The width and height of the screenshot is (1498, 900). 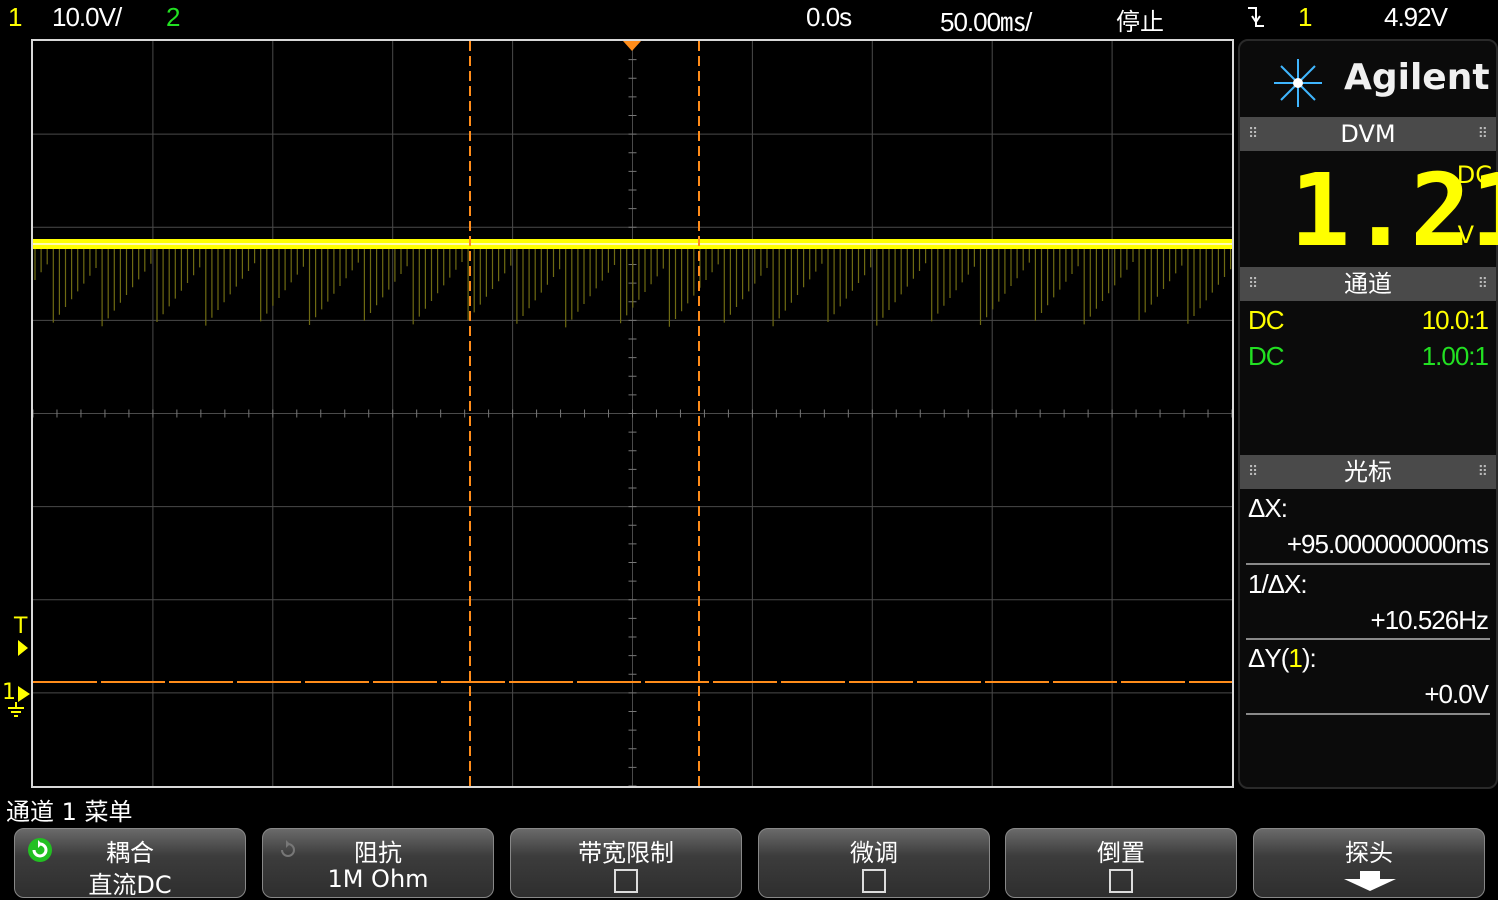 I want to click on delta-y-value: +0.0V, so click(x=1456, y=694).